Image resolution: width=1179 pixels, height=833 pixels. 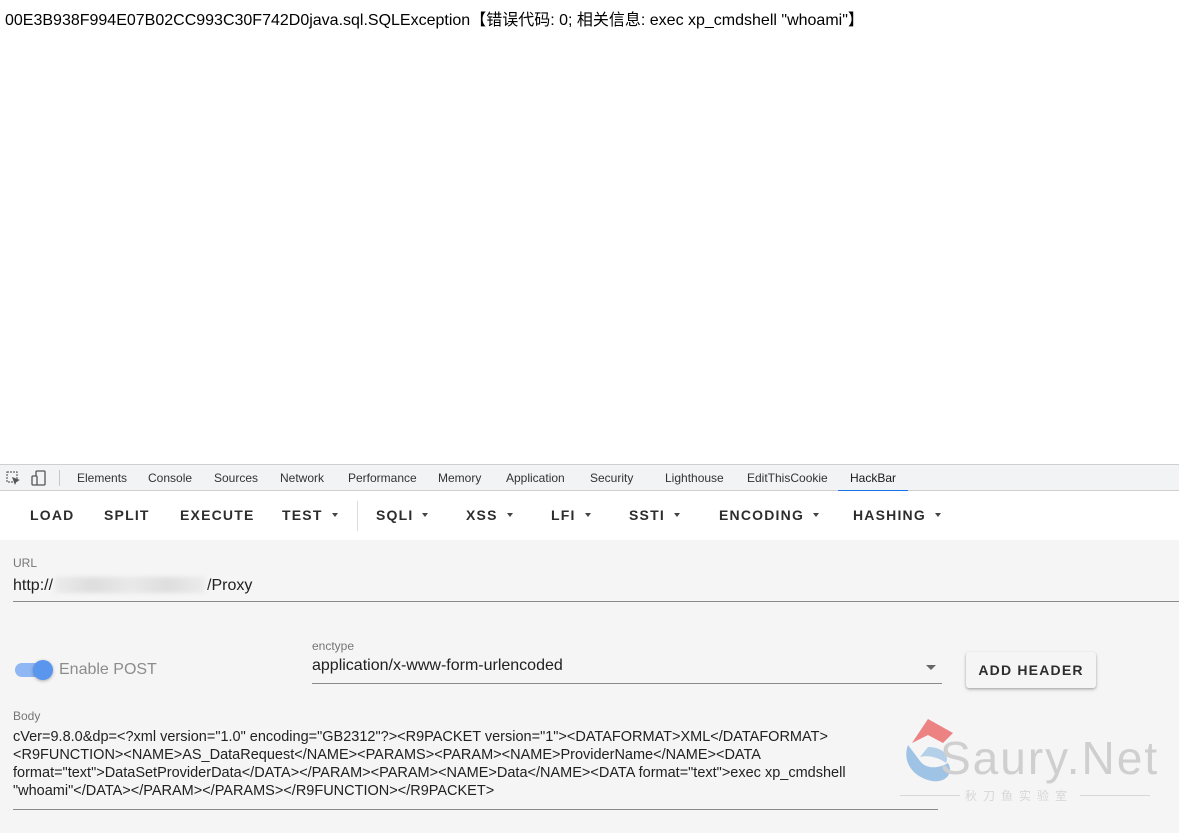 I want to click on tab-performance: Performance, so click(x=382, y=478).